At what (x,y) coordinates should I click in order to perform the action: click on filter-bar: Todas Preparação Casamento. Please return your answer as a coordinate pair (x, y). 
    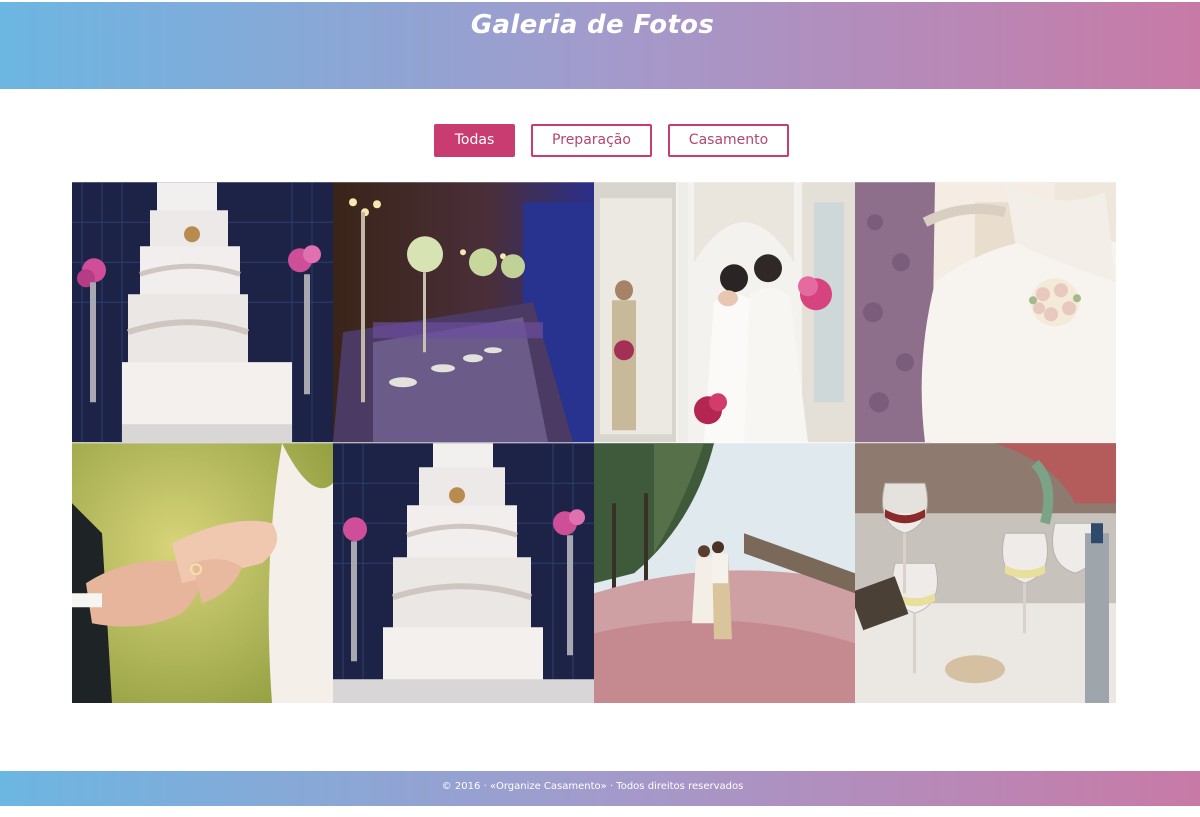
    Looking at the image, I should click on (600, 141).